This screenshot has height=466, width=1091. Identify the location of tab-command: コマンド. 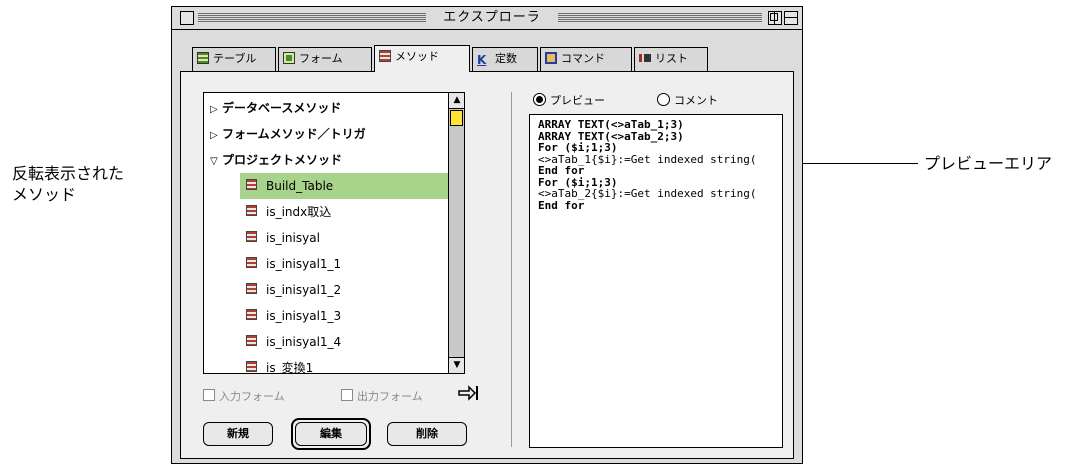
(586, 59).